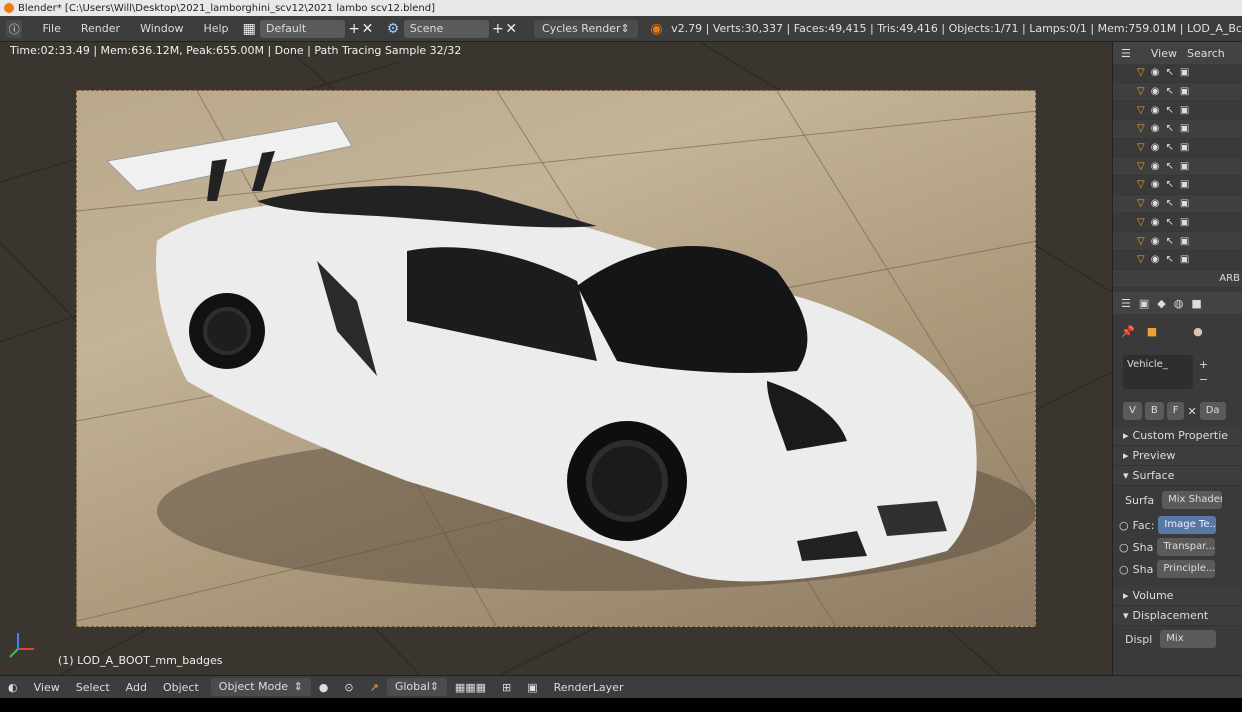 The height and width of the screenshot is (712, 1242). What do you see at coordinates (1179, 303) in the screenshot?
I see `world-tab-icon: ◍` at bounding box center [1179, 303].